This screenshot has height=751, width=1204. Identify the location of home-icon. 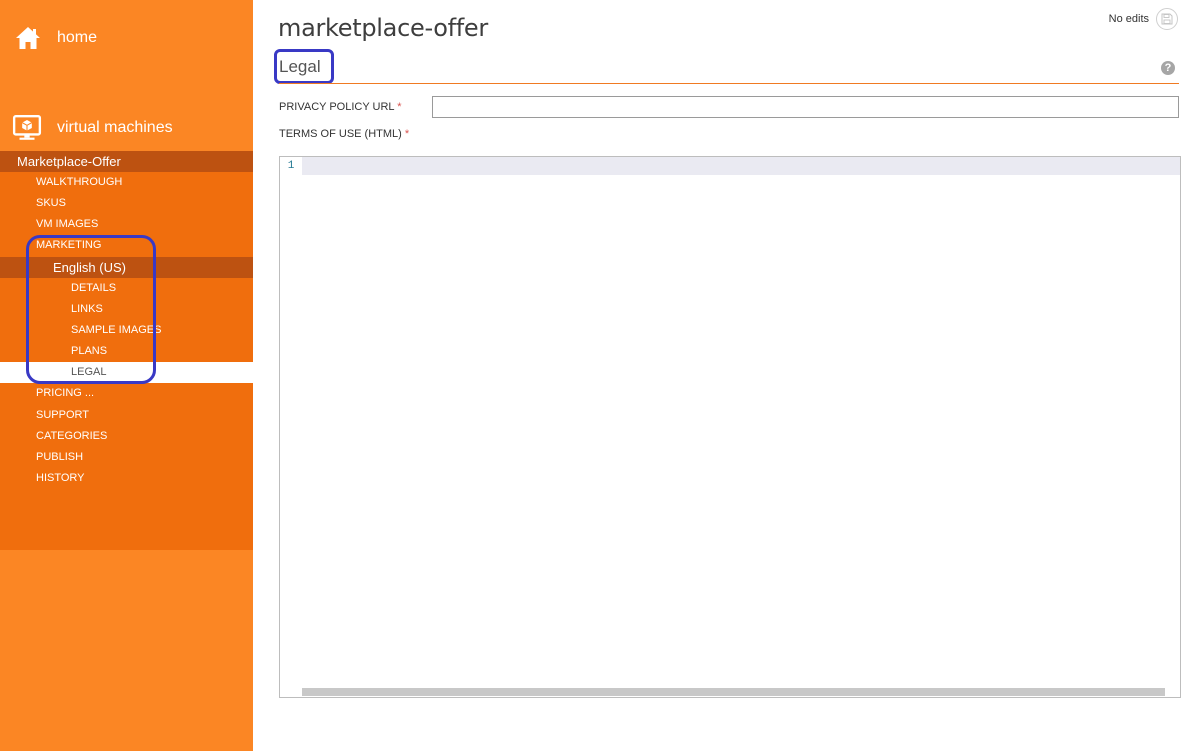
(28, 38).